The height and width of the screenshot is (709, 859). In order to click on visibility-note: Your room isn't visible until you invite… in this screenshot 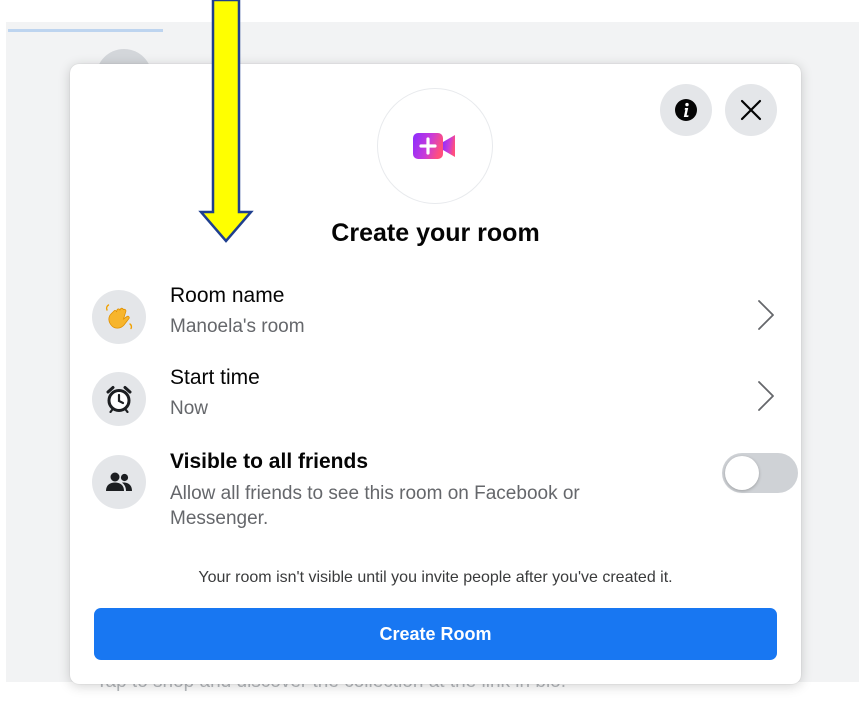, I will do `click(435, 577)`.